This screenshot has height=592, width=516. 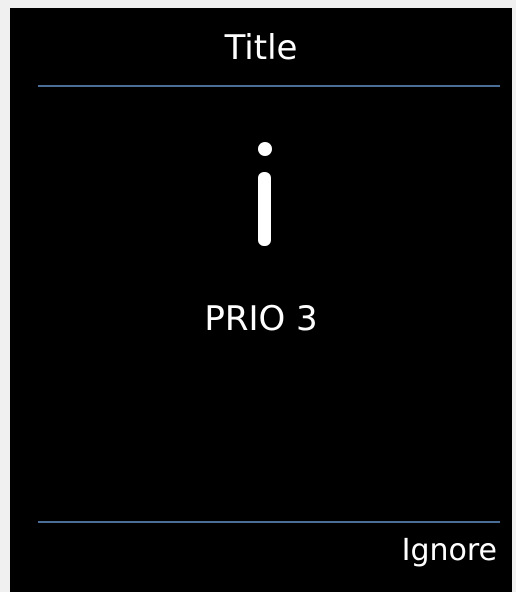 What do you see at coordinates (449, 551) in the screenshot?
I see `ignore-button: Ignore` at bounding box center [449, 551].